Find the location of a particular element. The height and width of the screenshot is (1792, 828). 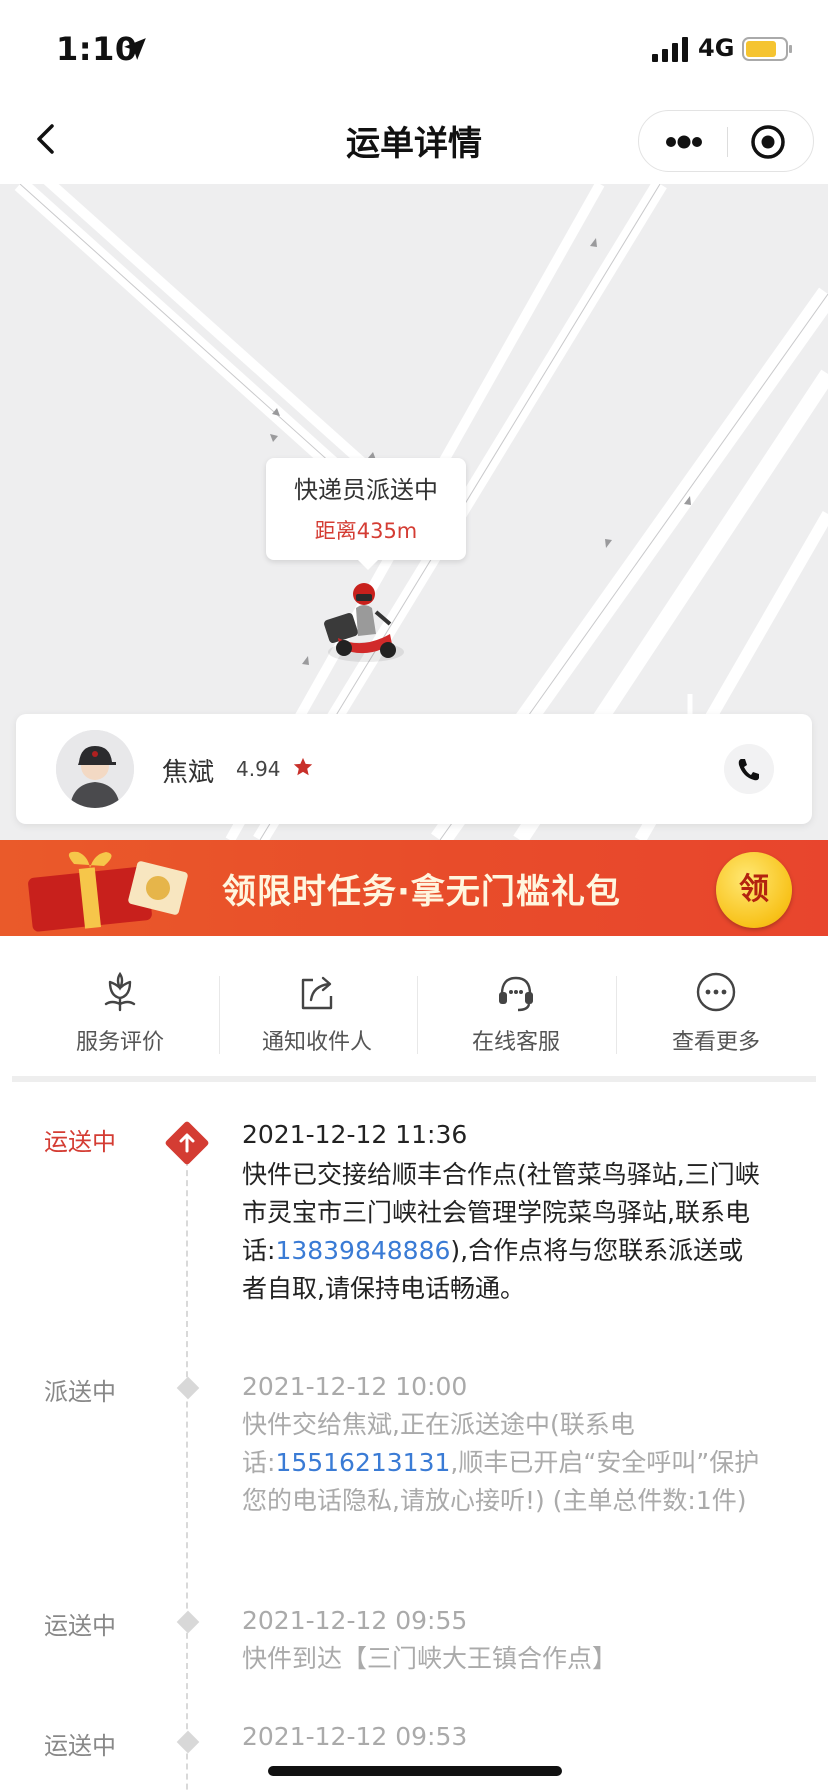

bubble-title: 快递员派送中 is located at coordinates (366, 490).